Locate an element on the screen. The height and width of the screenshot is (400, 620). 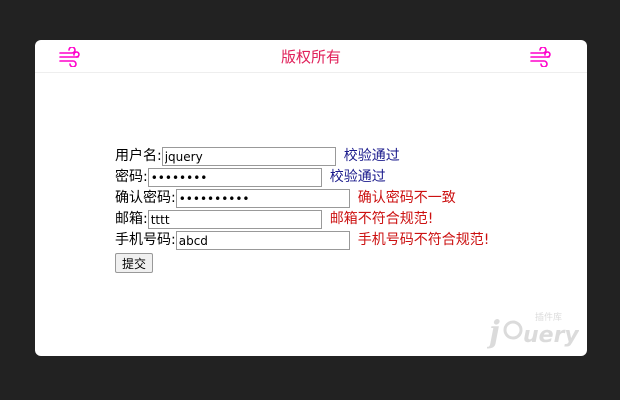
svg-text: uery is located at coordinates (551, 335).